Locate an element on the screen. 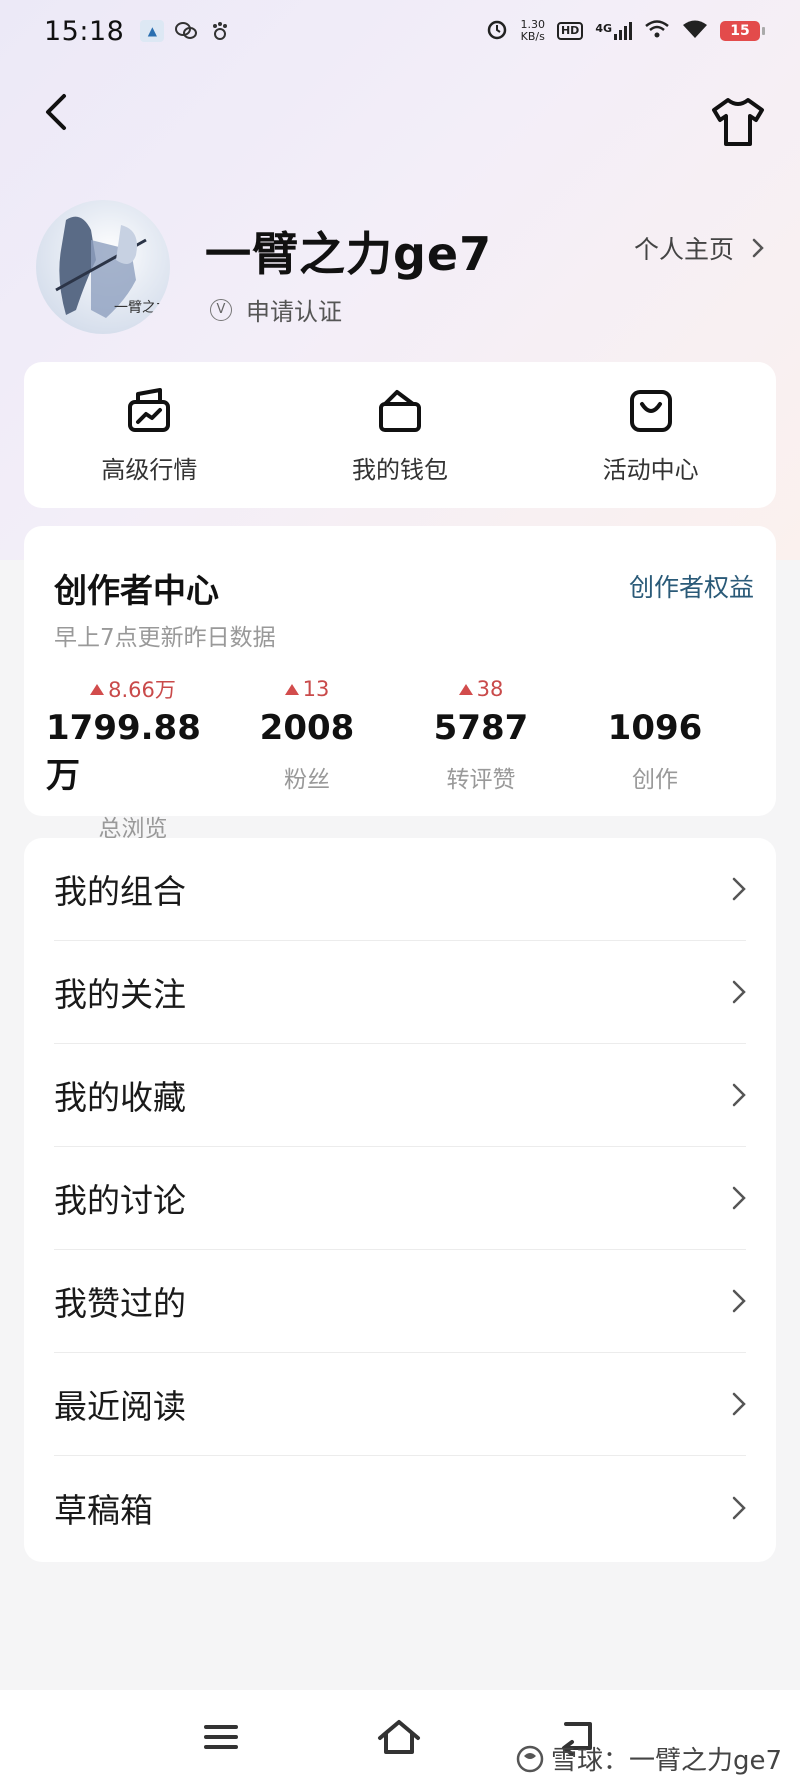 This screenshot has height=1784, width=800. skin-button is located at coordinates (738, 122).